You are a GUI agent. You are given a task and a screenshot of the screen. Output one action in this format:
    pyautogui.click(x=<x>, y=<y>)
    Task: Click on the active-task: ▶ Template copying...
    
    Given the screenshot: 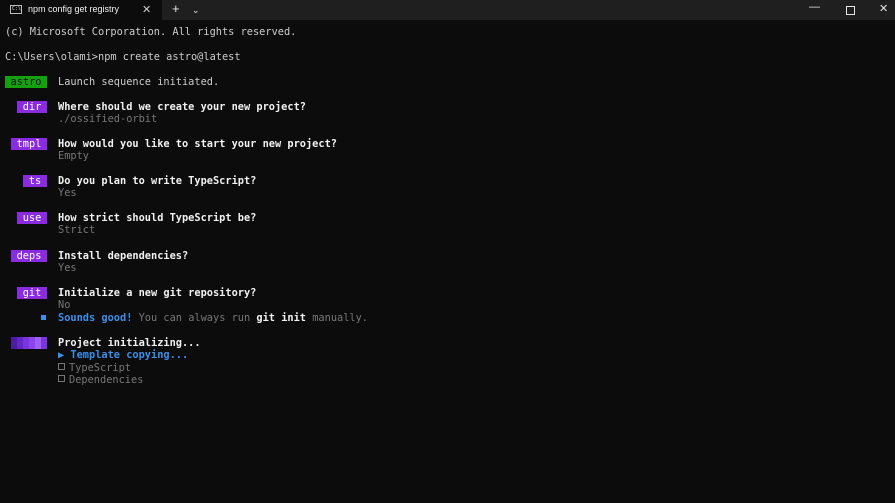 What is the action you would take?
    pyautogui.click(x=123, y=355)
    